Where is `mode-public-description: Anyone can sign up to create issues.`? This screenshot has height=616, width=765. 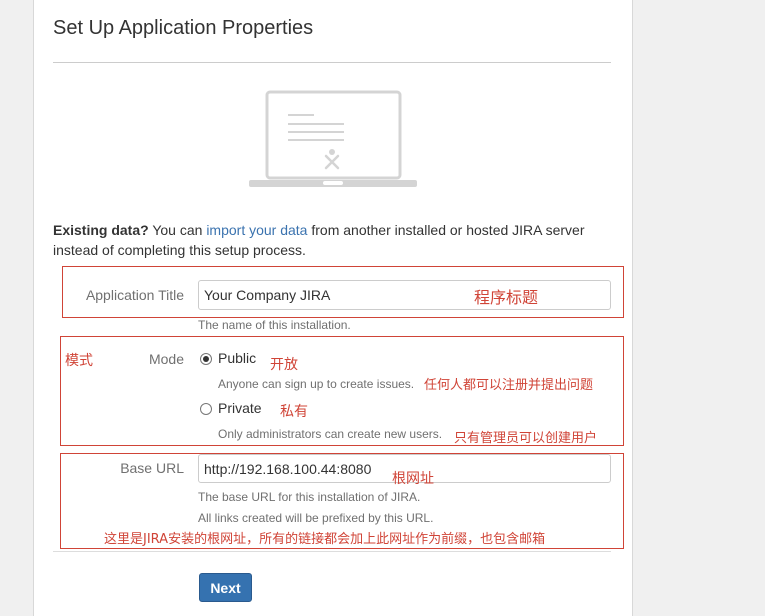
mode-public-description: Anyone can sign up to create issues. is located at coordinates (316, 384).